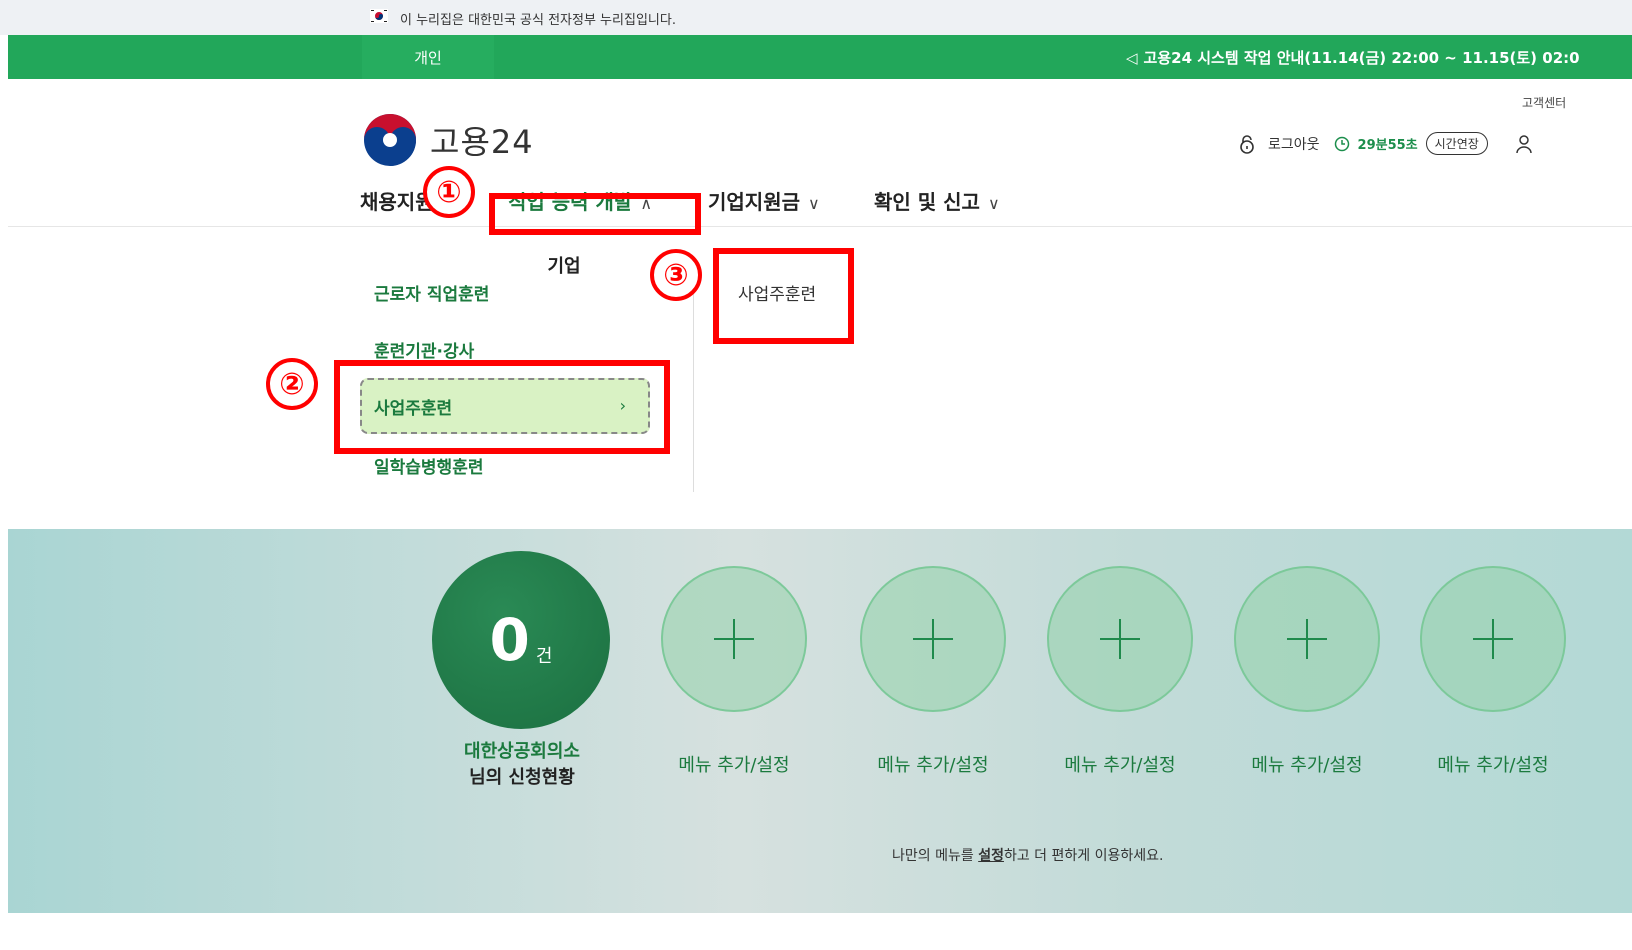  Describe the element at coordinates (927, 202) in the screenshot. I see `gnb-item-label: 확인 및 신고` at that location.